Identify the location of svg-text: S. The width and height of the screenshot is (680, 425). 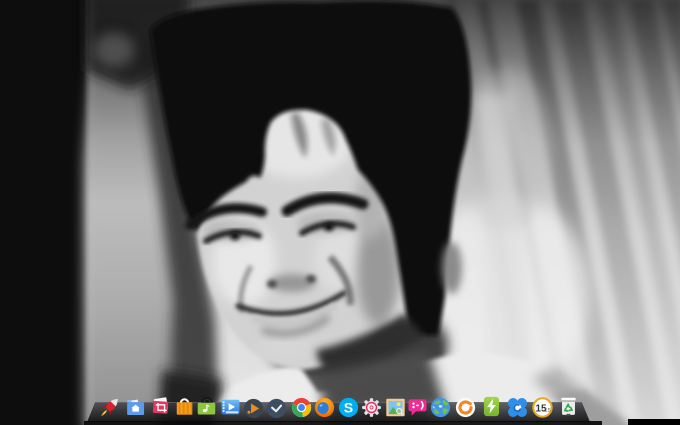
(347, 408).